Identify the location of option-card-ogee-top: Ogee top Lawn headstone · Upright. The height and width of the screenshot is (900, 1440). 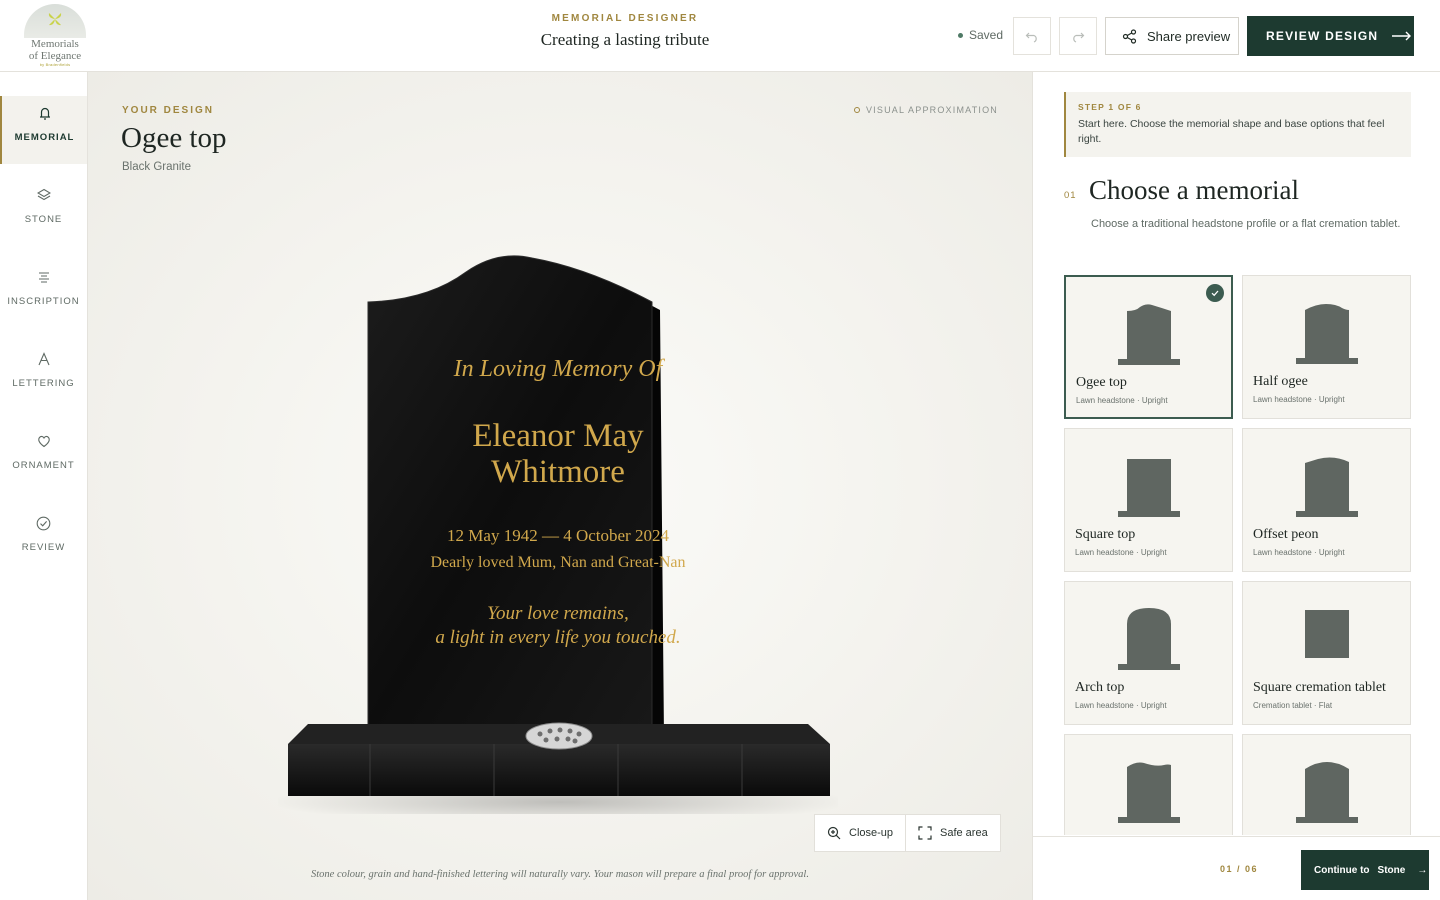
(1148, 347).